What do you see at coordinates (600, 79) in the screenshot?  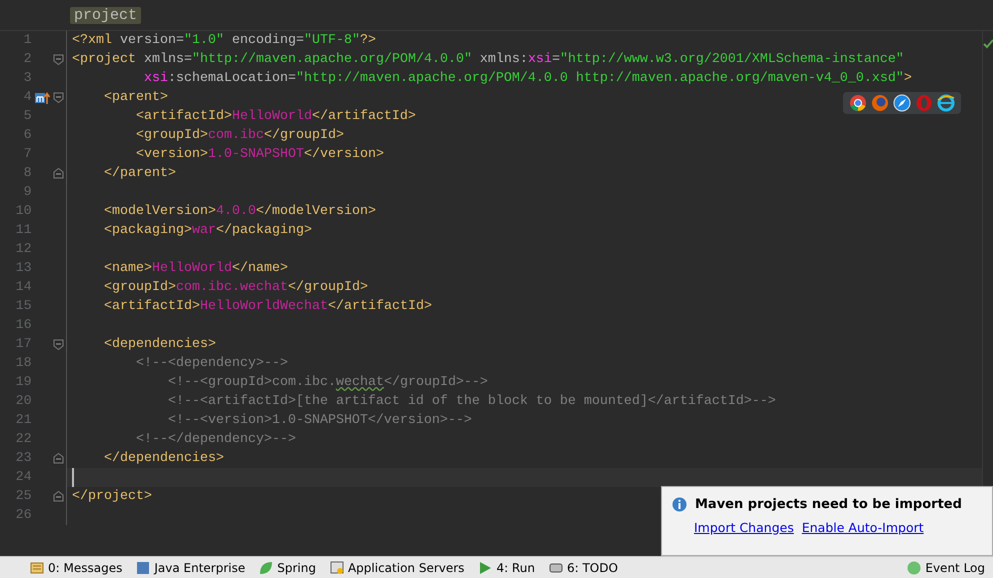 I see `code-token: "http://maven.apache.org/POM/4.0.0 http://maven.apache.org/maven-v4_0_0.xsd"` at bounding box center [600, 79].